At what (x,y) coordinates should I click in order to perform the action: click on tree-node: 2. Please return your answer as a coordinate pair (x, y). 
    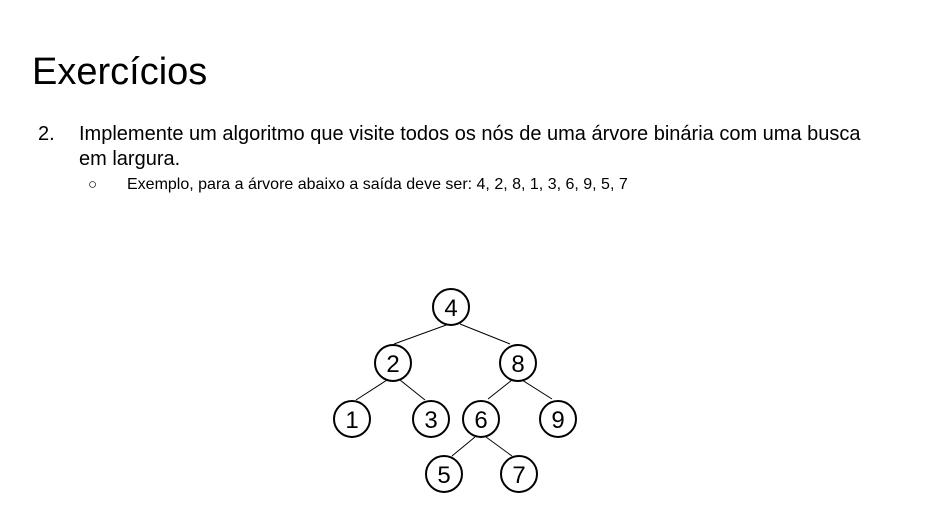
    Looking at the image, I should click on (393, 363).